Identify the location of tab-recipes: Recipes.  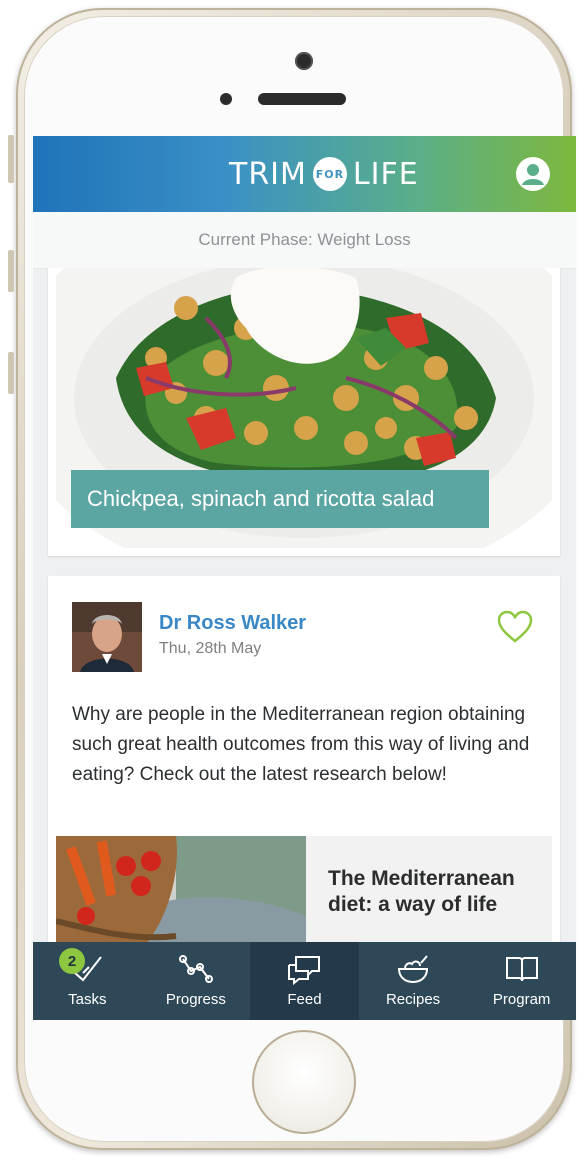
(413, 981).